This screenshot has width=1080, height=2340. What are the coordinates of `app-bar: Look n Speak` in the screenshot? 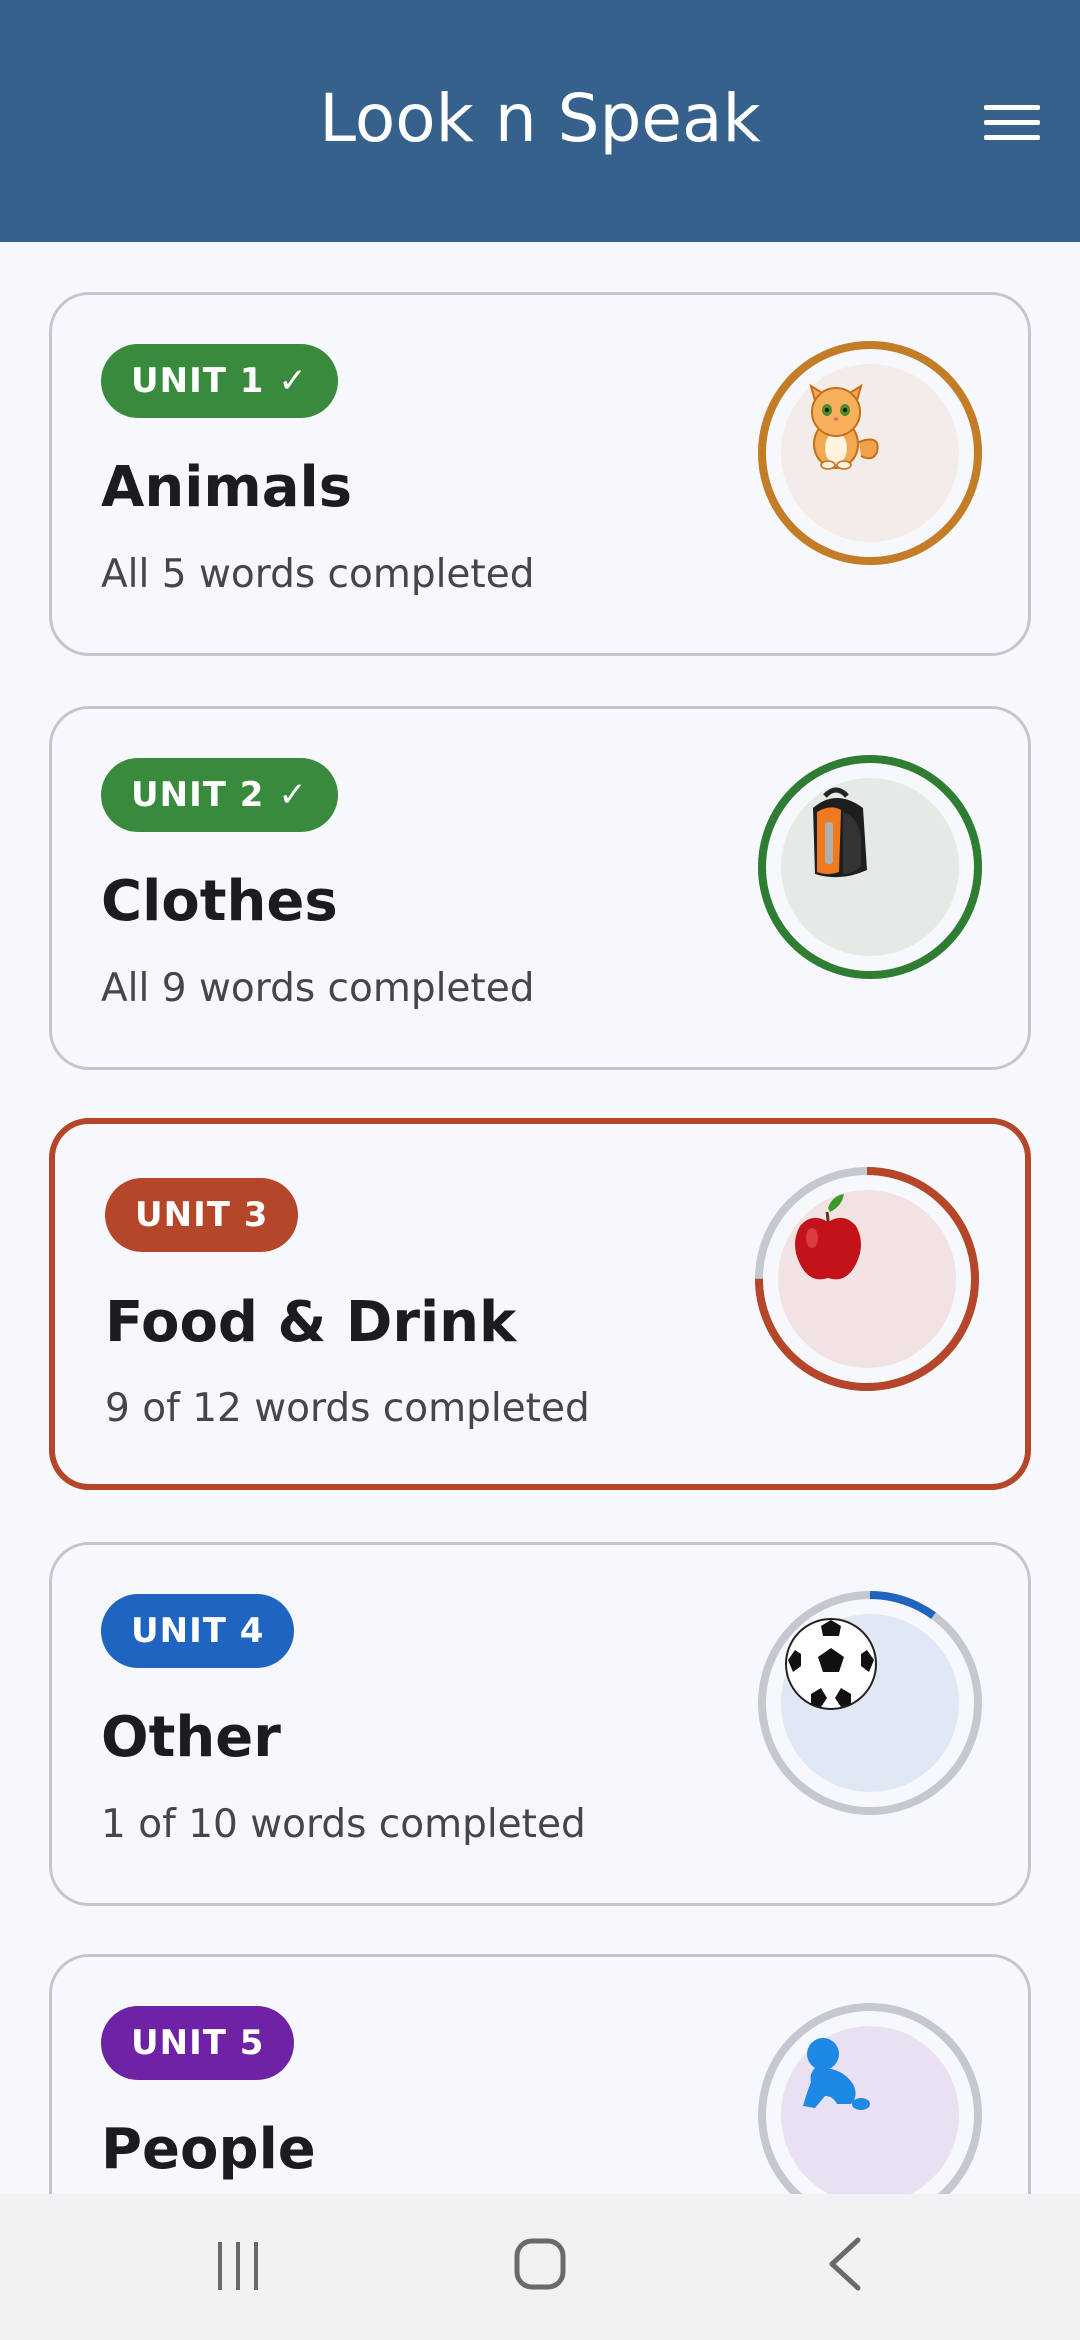 It's located at (540, 121).